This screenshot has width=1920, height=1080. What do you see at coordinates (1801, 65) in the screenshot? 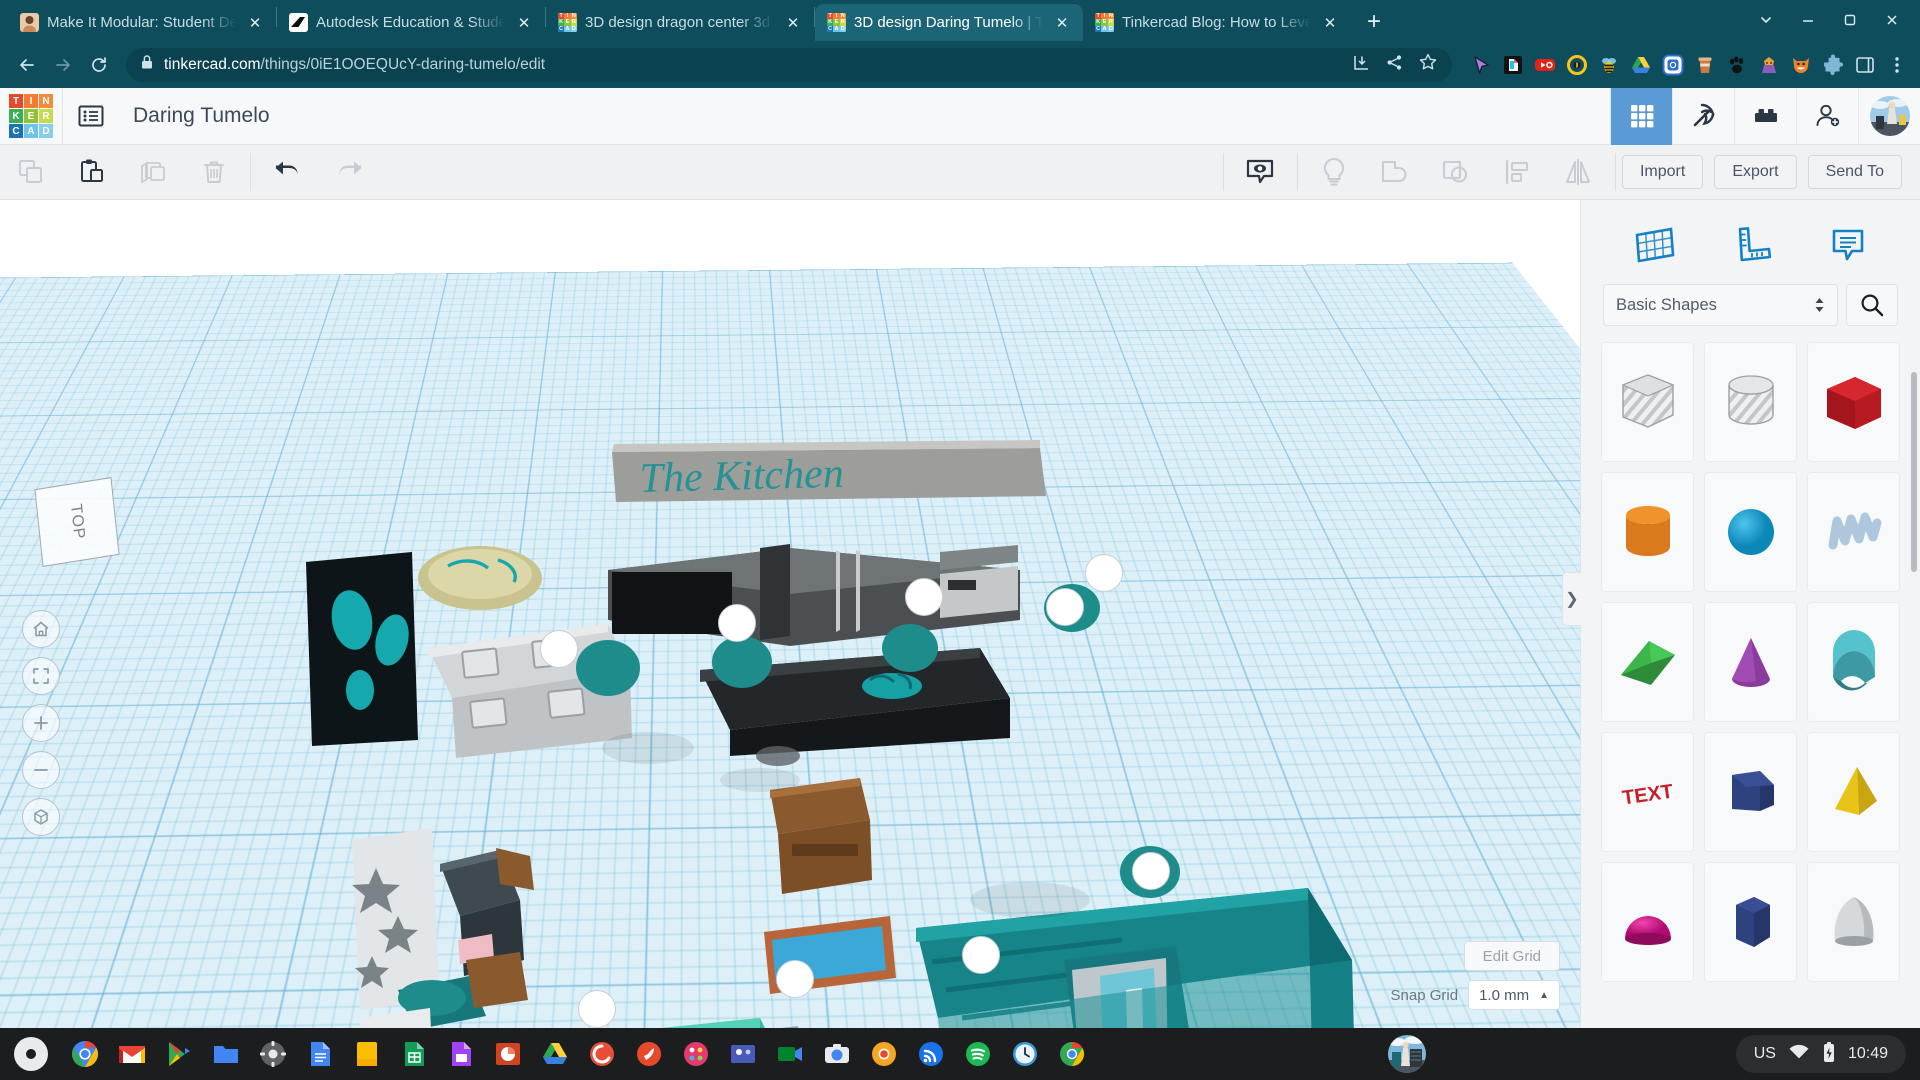
I see `fox-extension-icon` at bounding box center [1801, 65].